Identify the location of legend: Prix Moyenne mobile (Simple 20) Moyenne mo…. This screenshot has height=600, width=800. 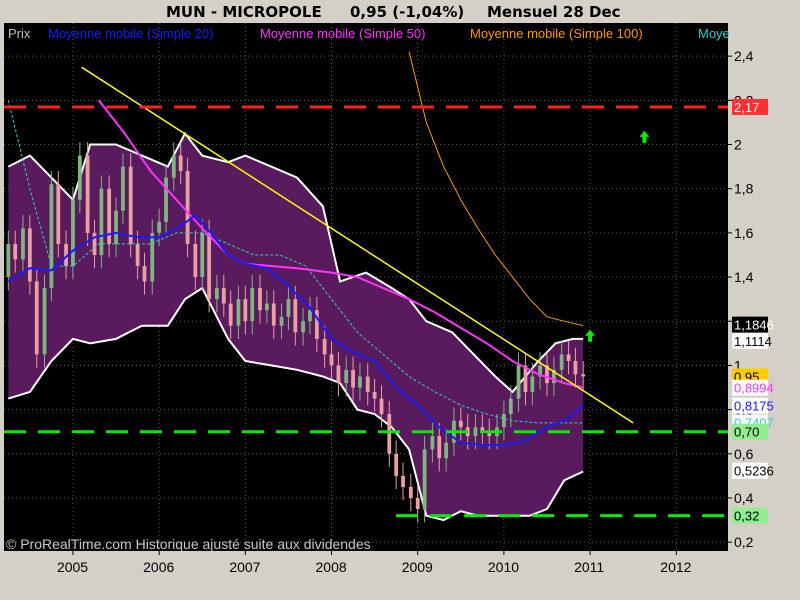
(369, 33).